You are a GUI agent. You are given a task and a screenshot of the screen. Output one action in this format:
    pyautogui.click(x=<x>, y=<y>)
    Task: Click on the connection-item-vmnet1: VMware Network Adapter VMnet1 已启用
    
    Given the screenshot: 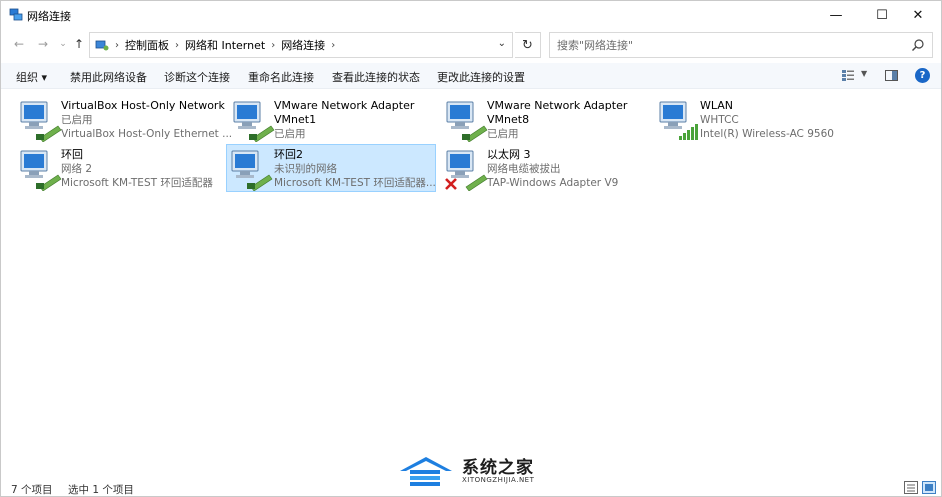 What is the action you would take?
    pyautogui.click(x=333, y=119)
    